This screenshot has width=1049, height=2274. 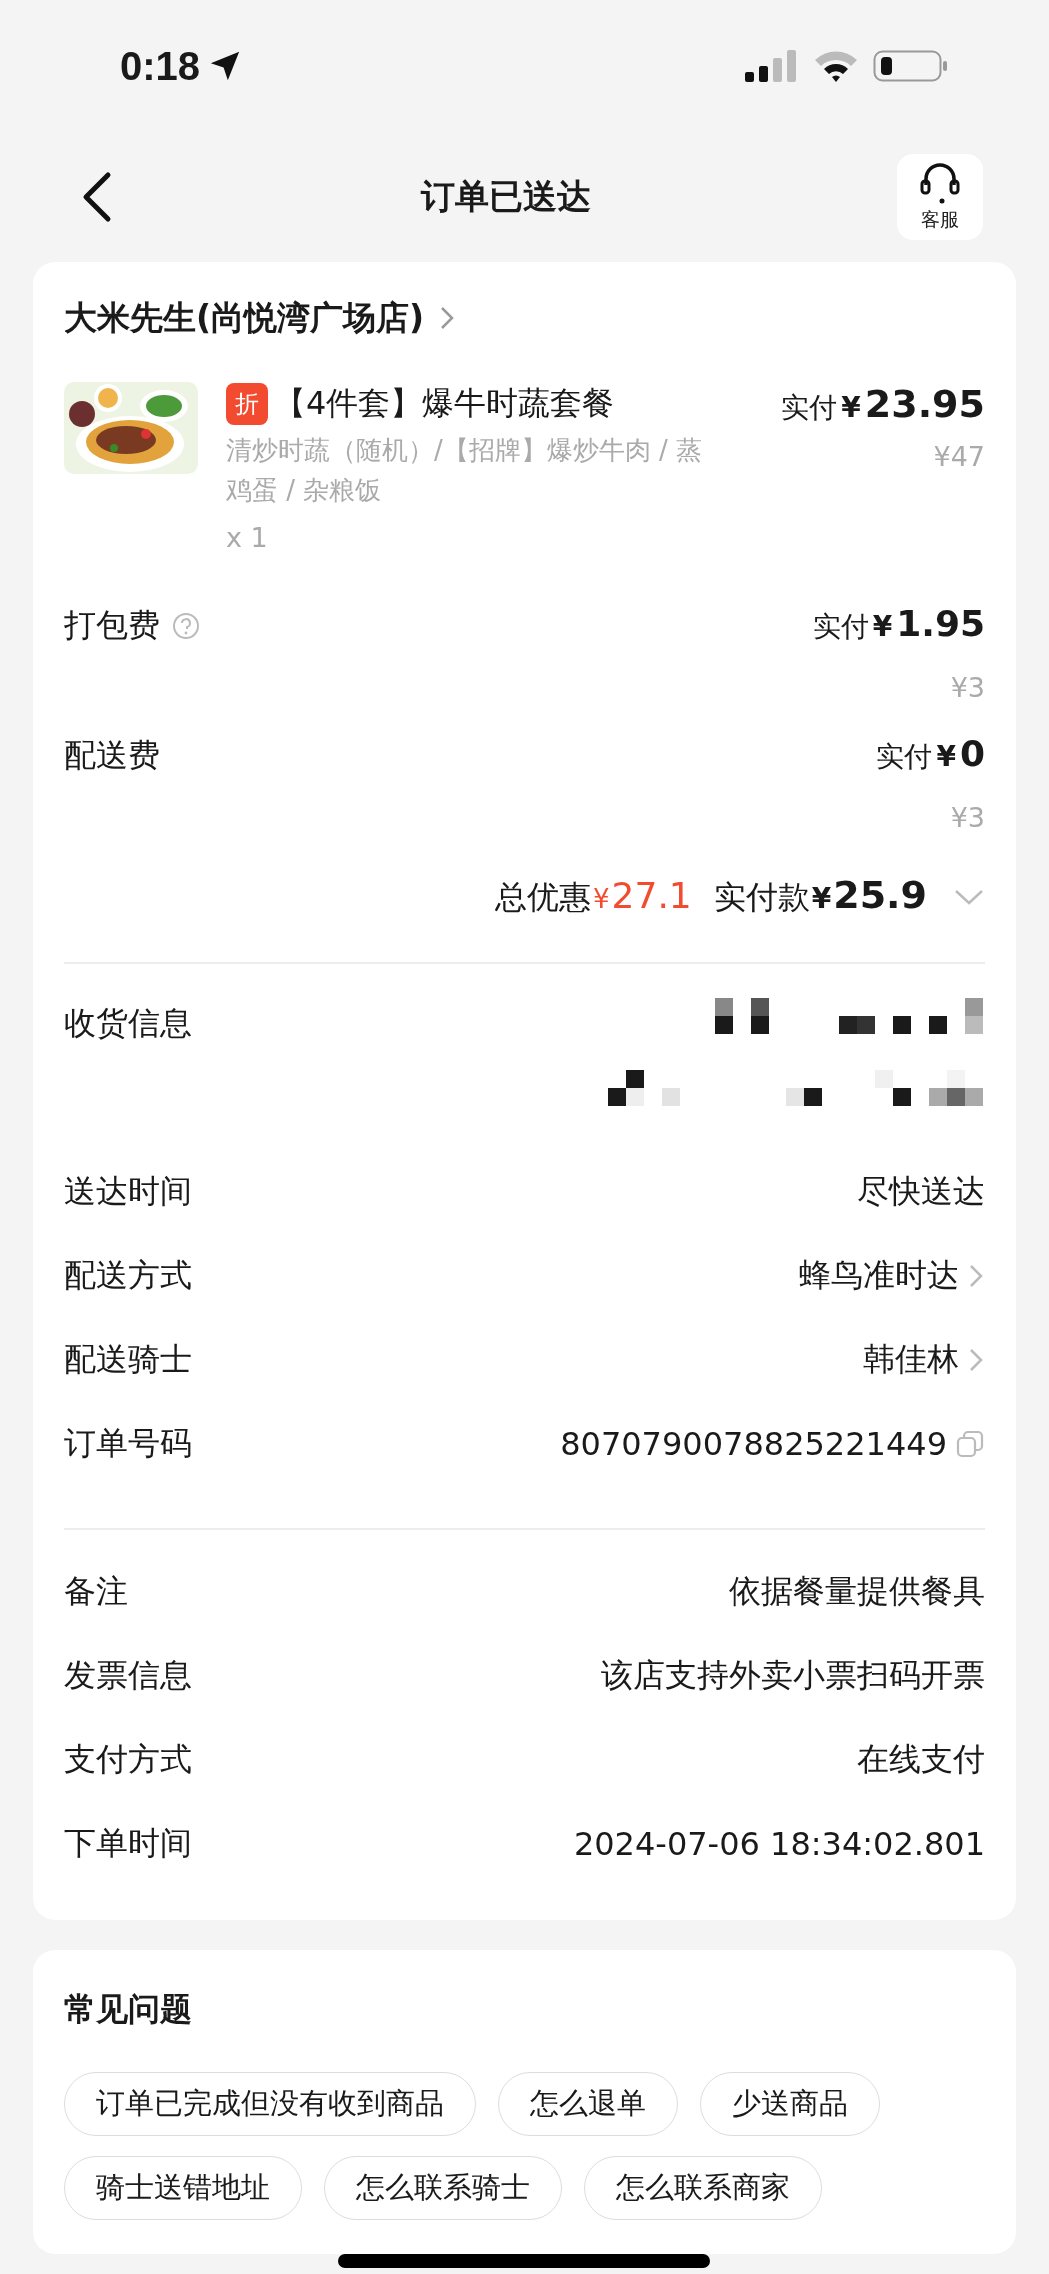 I want to click on item-quantity: x 1, so click(x=247, y=537).